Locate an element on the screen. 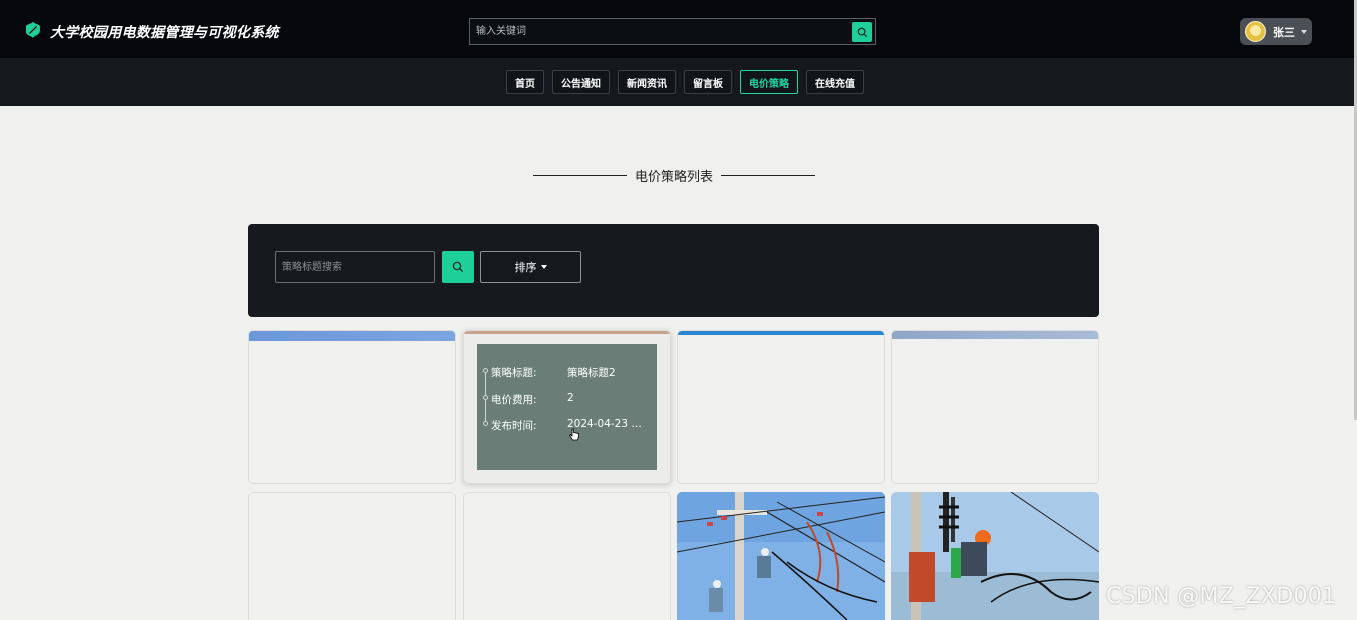 The height and width of the screenshot is (620, 1357). sort-dropdown-button: 排序 is located at coordinates (530, 267).